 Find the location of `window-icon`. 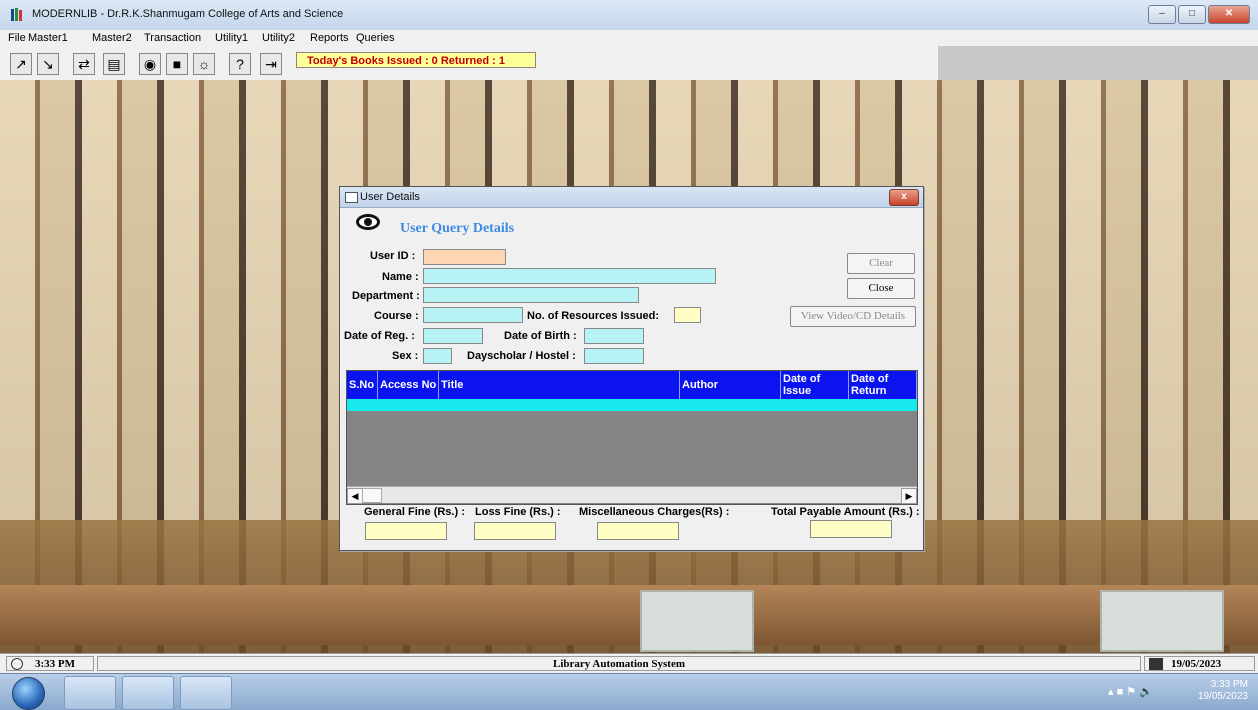

window-icon is located at coordinates (351, 197).